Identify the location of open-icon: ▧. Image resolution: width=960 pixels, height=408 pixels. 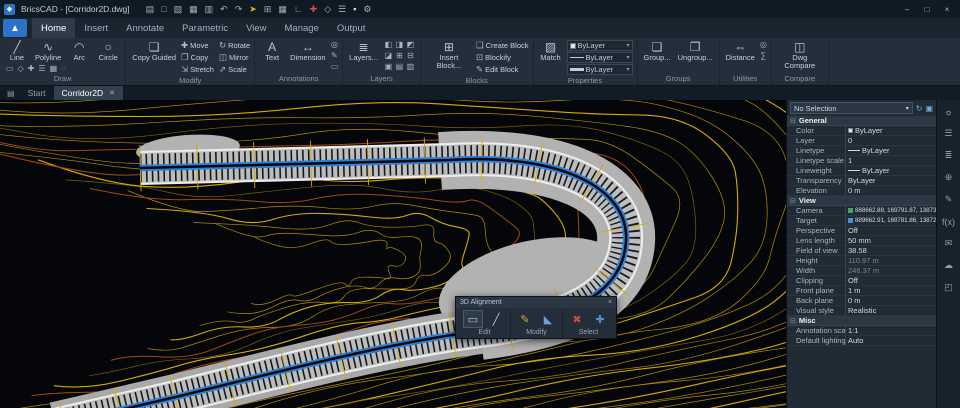
(178, 9).